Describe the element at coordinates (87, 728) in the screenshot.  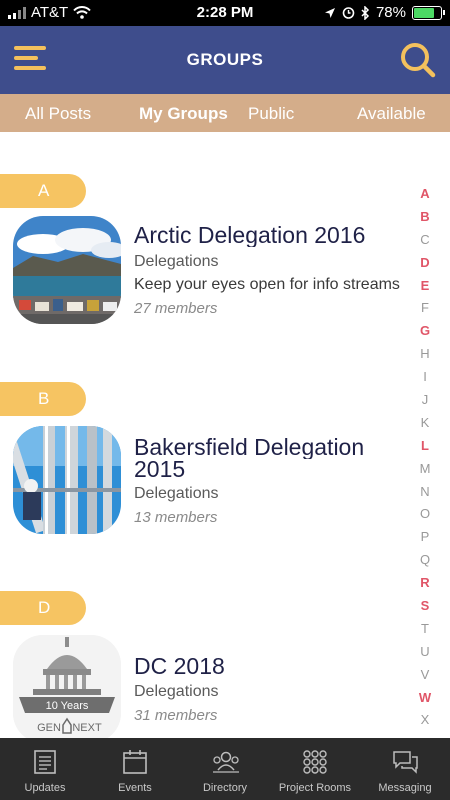
I see `svg-text: NEXT` at that location.